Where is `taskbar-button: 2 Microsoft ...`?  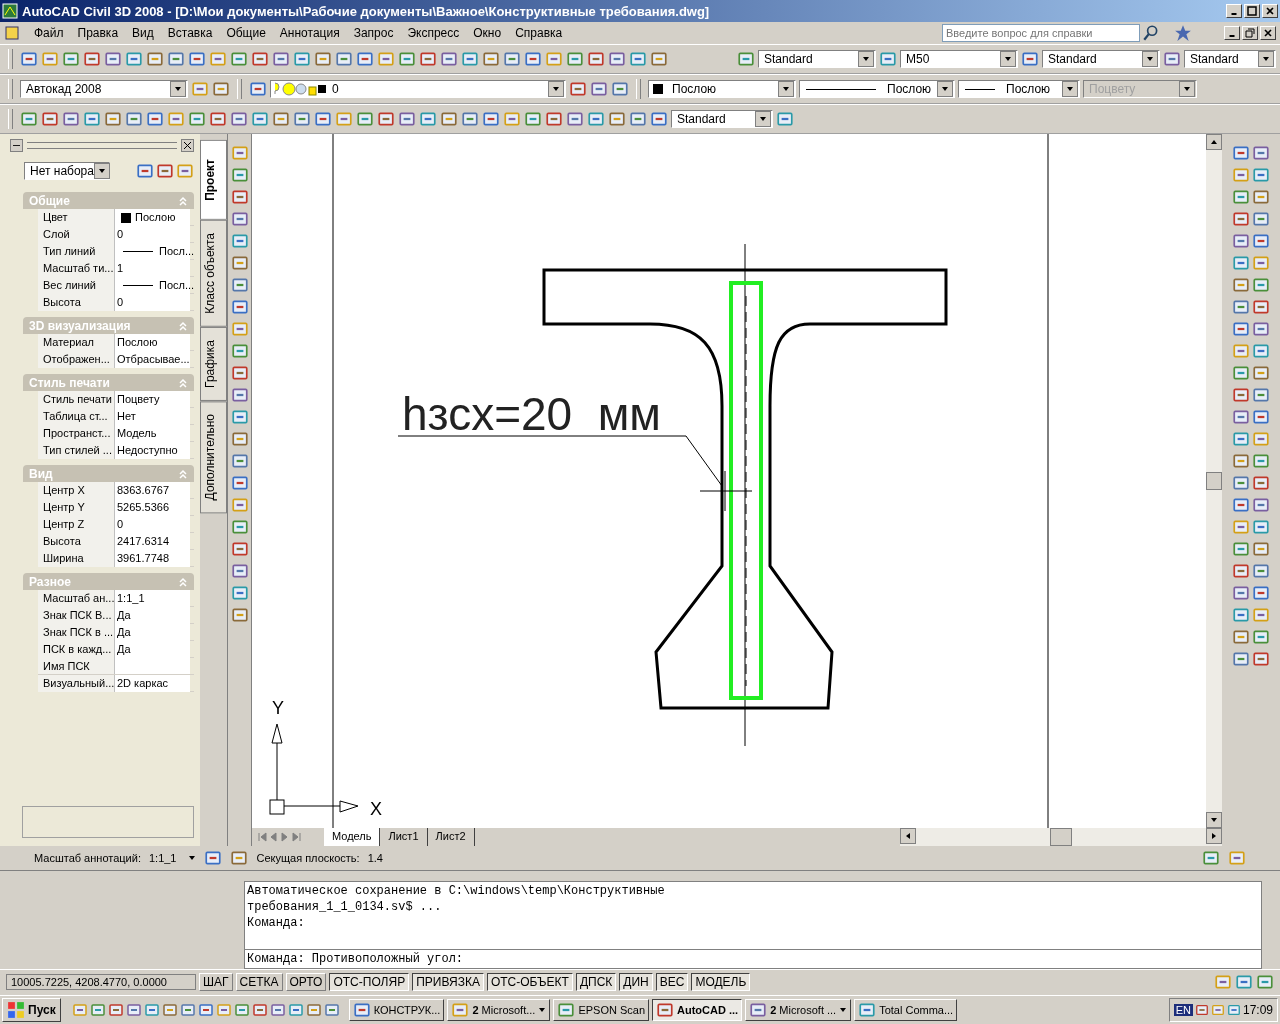
taskbar-button: 2 Microsoft ... is located at coordinates (798, 1010).